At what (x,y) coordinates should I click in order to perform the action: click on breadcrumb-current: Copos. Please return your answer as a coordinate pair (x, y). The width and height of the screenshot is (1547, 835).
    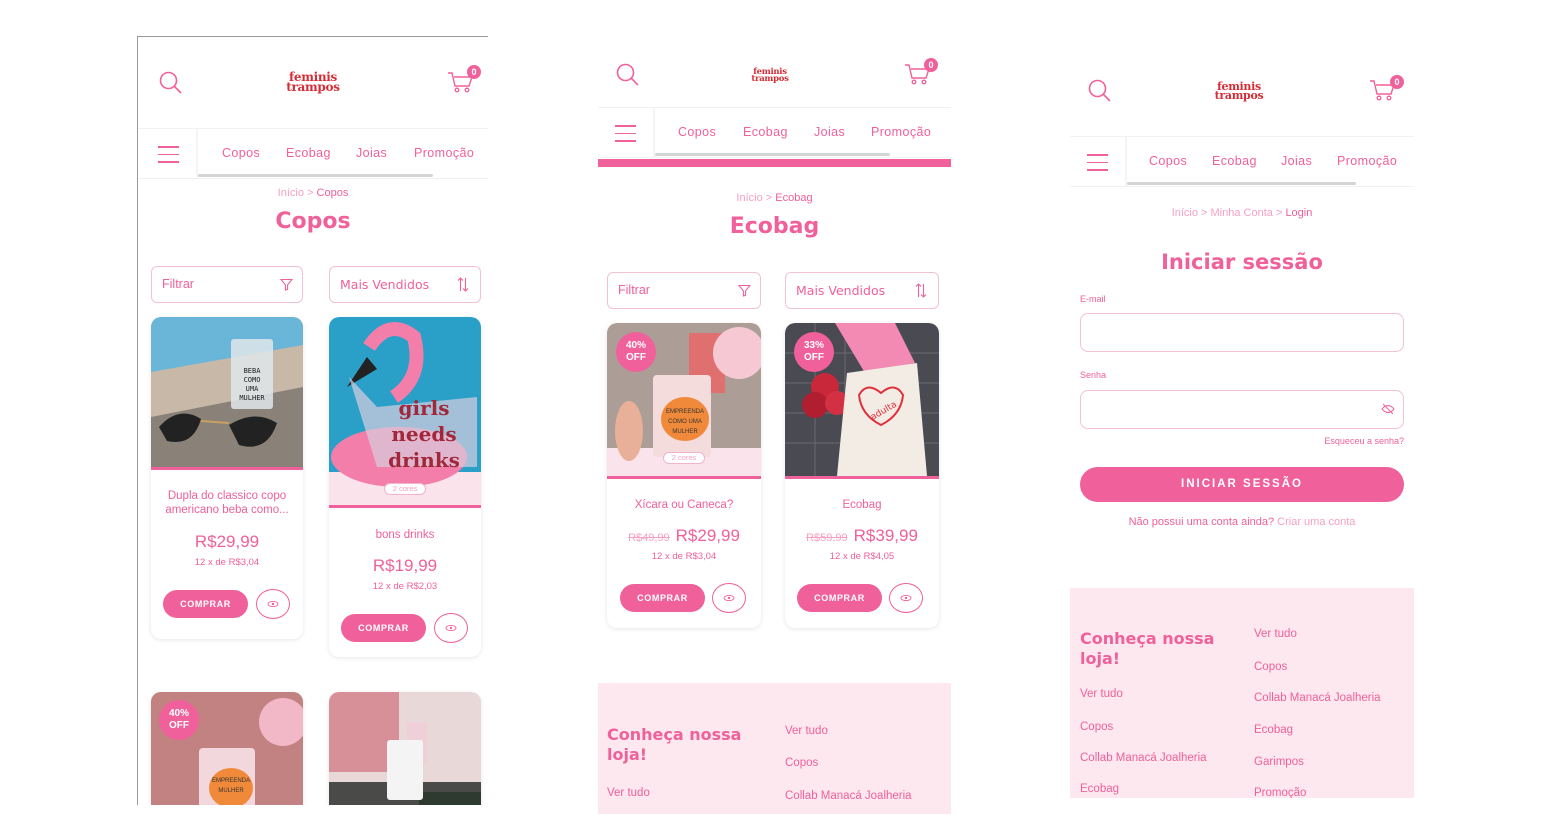
    Looking at the image, I should click on (332, 193).